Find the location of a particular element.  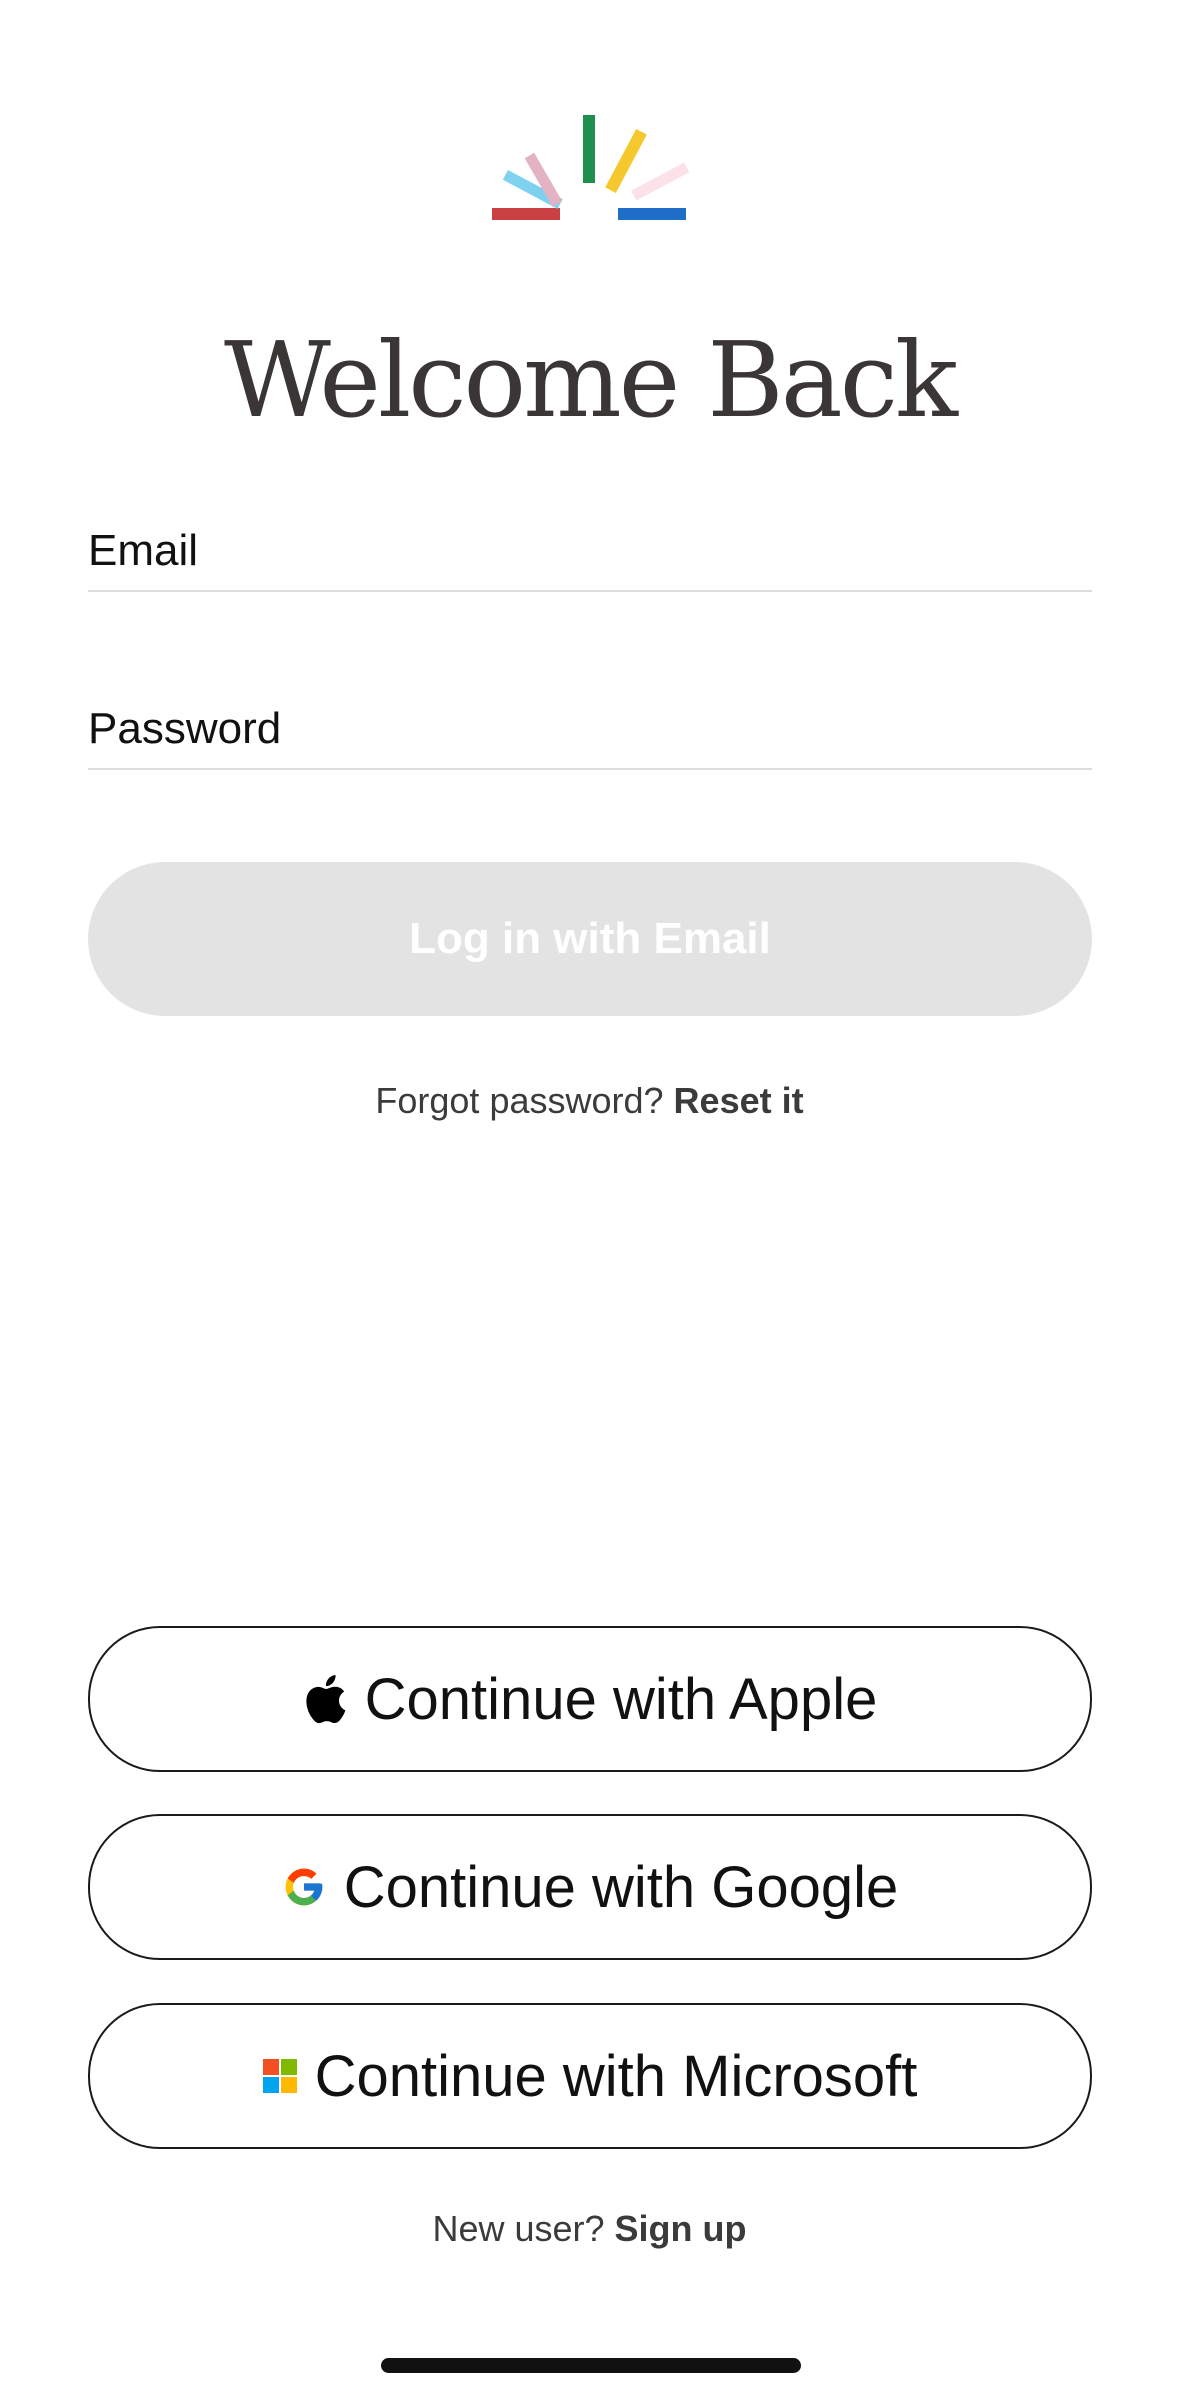

password-input is located at coordinates (590, 723).